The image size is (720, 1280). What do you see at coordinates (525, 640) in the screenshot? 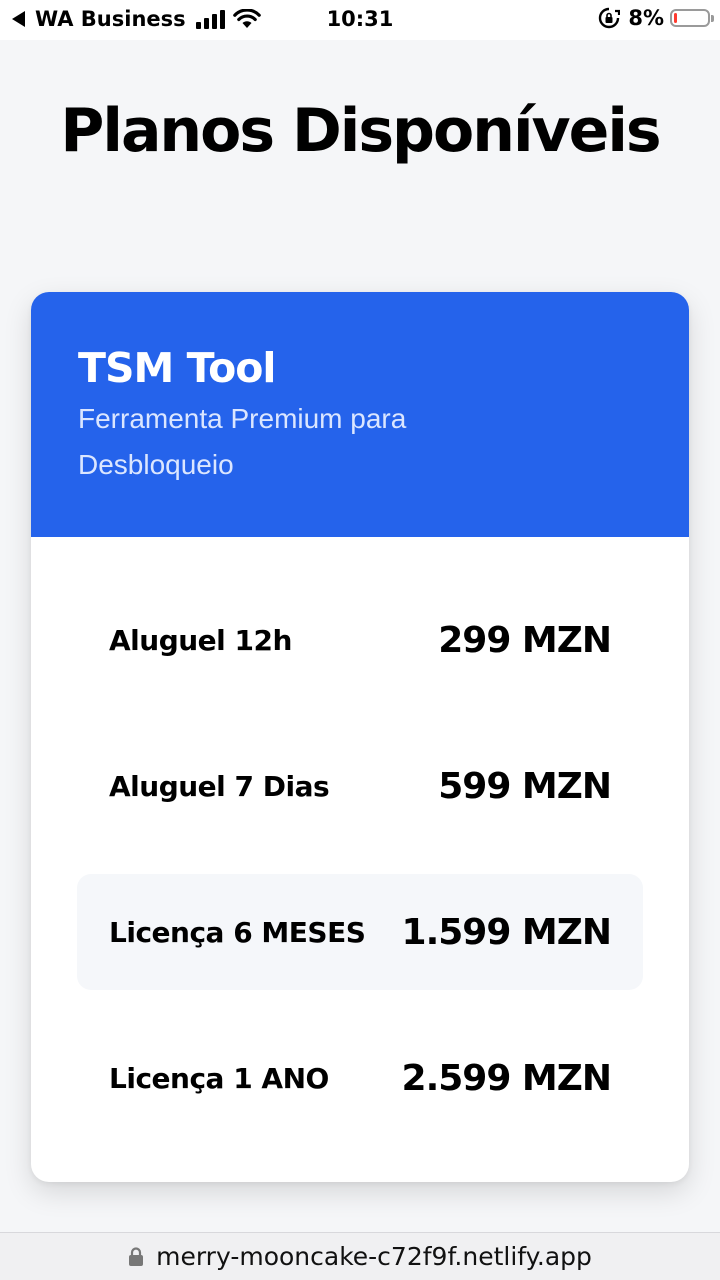
I see `plan-price: 299 MZN` at bounding box center [525, 640].